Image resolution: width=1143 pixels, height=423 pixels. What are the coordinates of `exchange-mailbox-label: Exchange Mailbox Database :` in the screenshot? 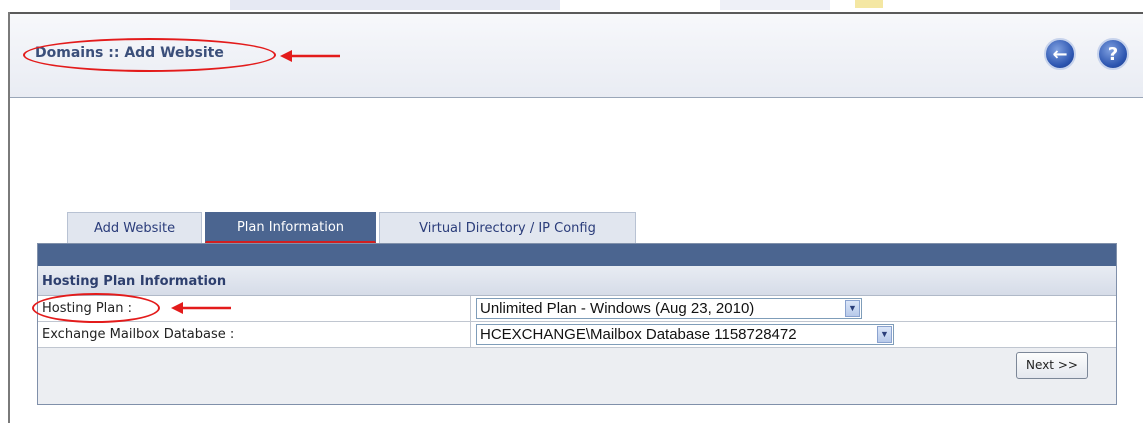 It's located at (138, 334).